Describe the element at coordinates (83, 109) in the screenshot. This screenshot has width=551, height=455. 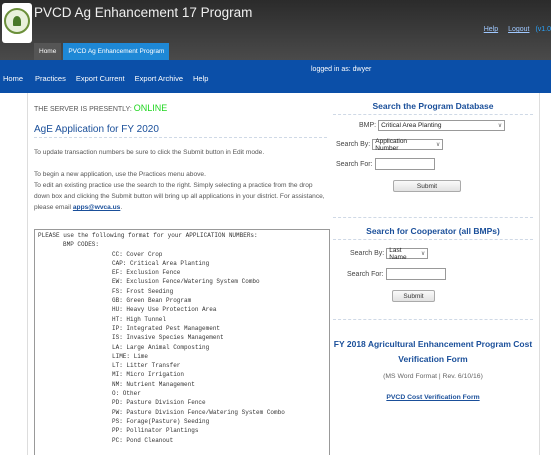
I see `server-status-label: THE SERVER IS PRESENTLY:` at that location.